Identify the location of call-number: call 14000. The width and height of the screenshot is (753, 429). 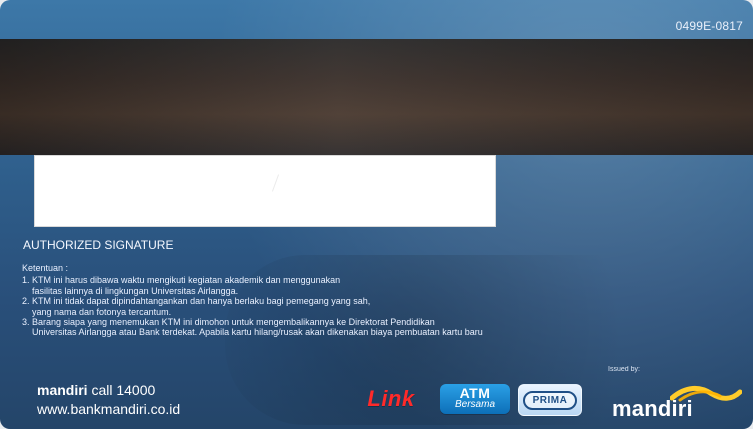
(121, 390).